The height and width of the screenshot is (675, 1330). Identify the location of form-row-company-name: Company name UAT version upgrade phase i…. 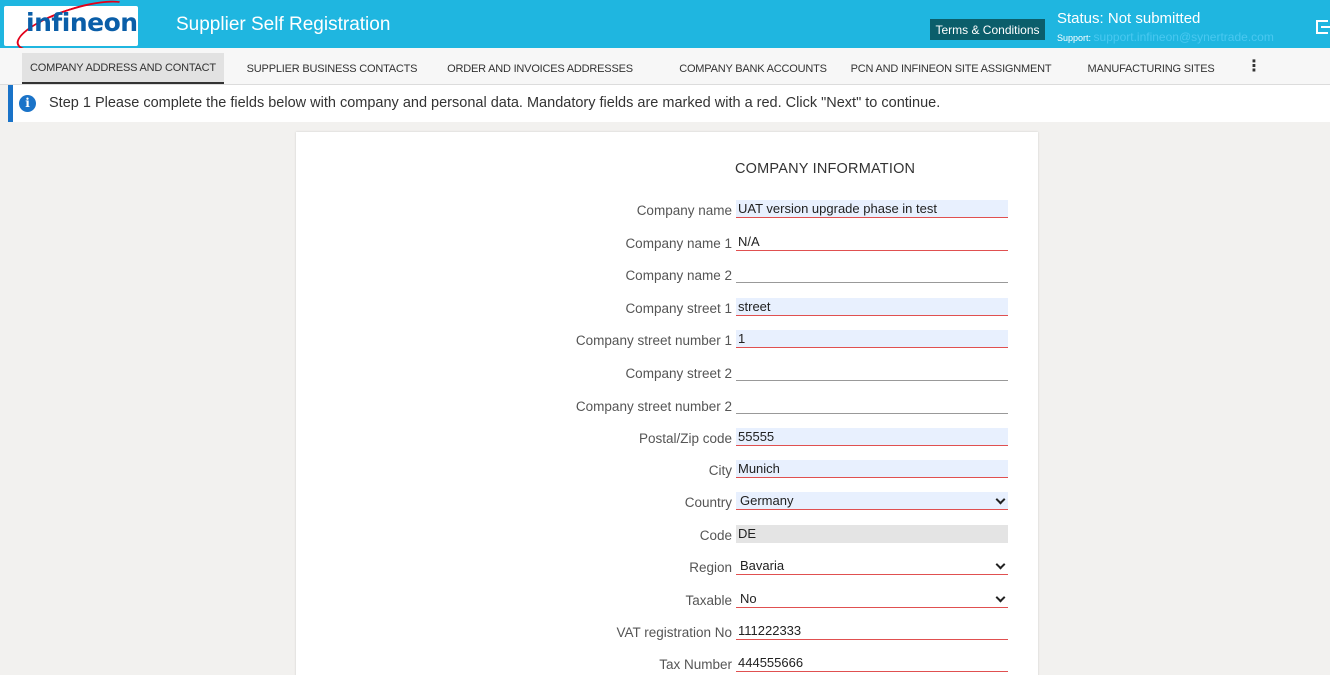
(667, 210).